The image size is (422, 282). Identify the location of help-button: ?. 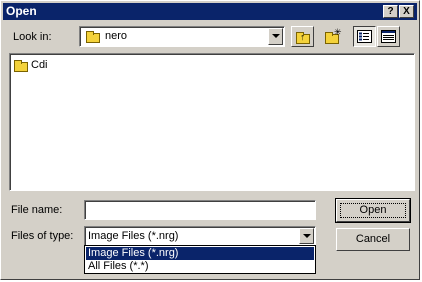
(390, 11).